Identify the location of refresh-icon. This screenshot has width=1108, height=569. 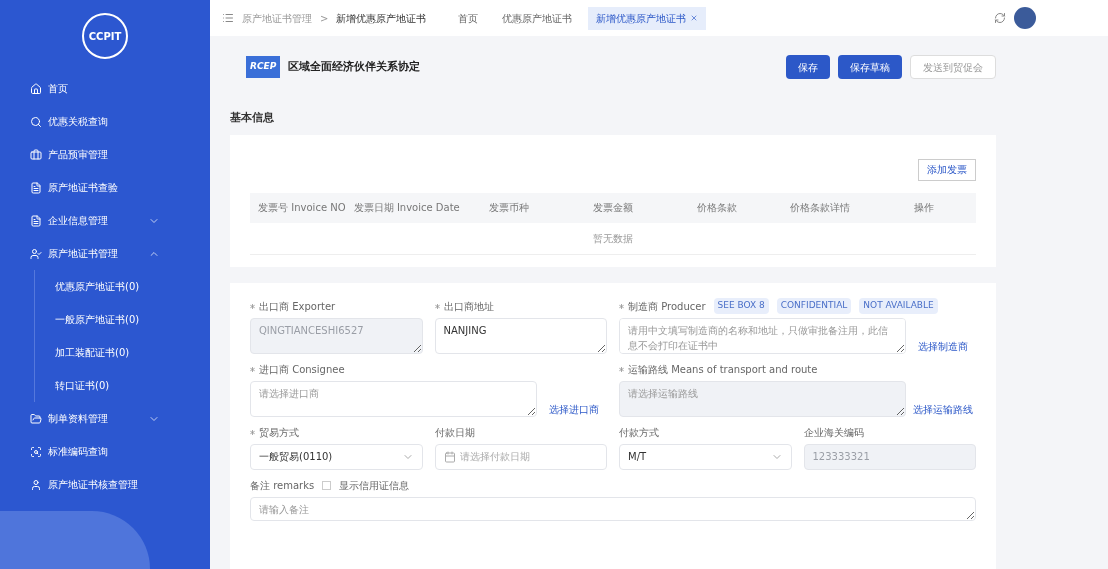
(1000, 18).